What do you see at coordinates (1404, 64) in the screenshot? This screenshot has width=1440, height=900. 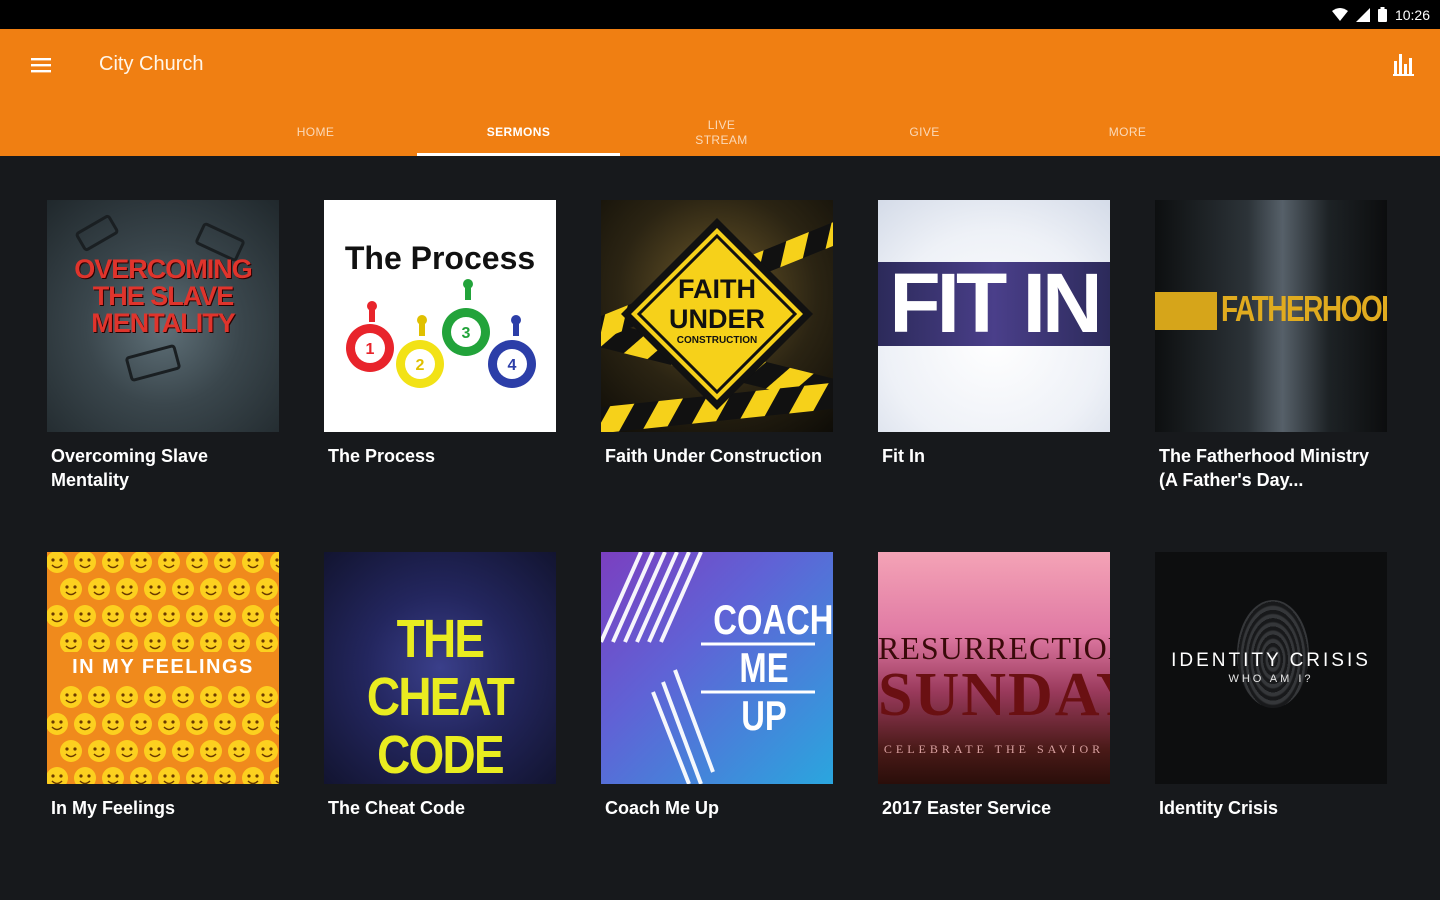 I see `bar-chart-icon` at bounding box center [1404, 64].